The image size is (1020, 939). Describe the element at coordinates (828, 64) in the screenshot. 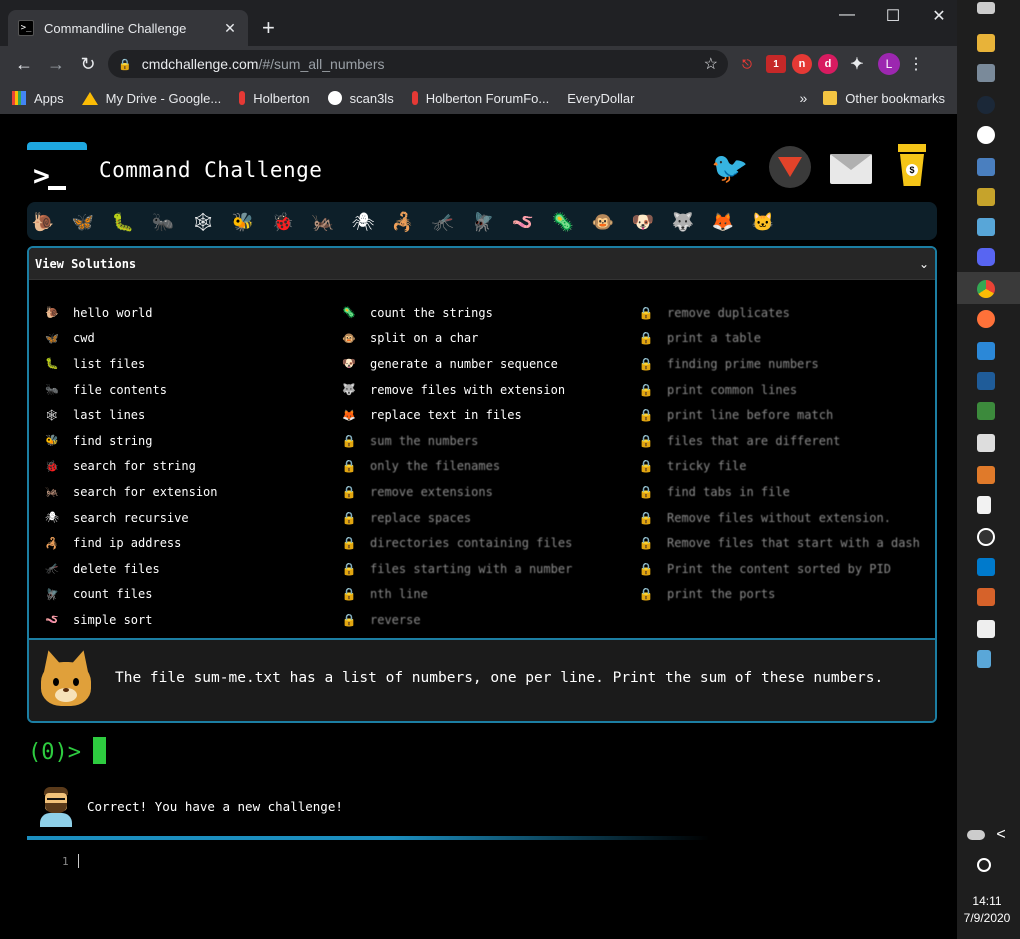

I see `d-extension-icon: d` at that location.